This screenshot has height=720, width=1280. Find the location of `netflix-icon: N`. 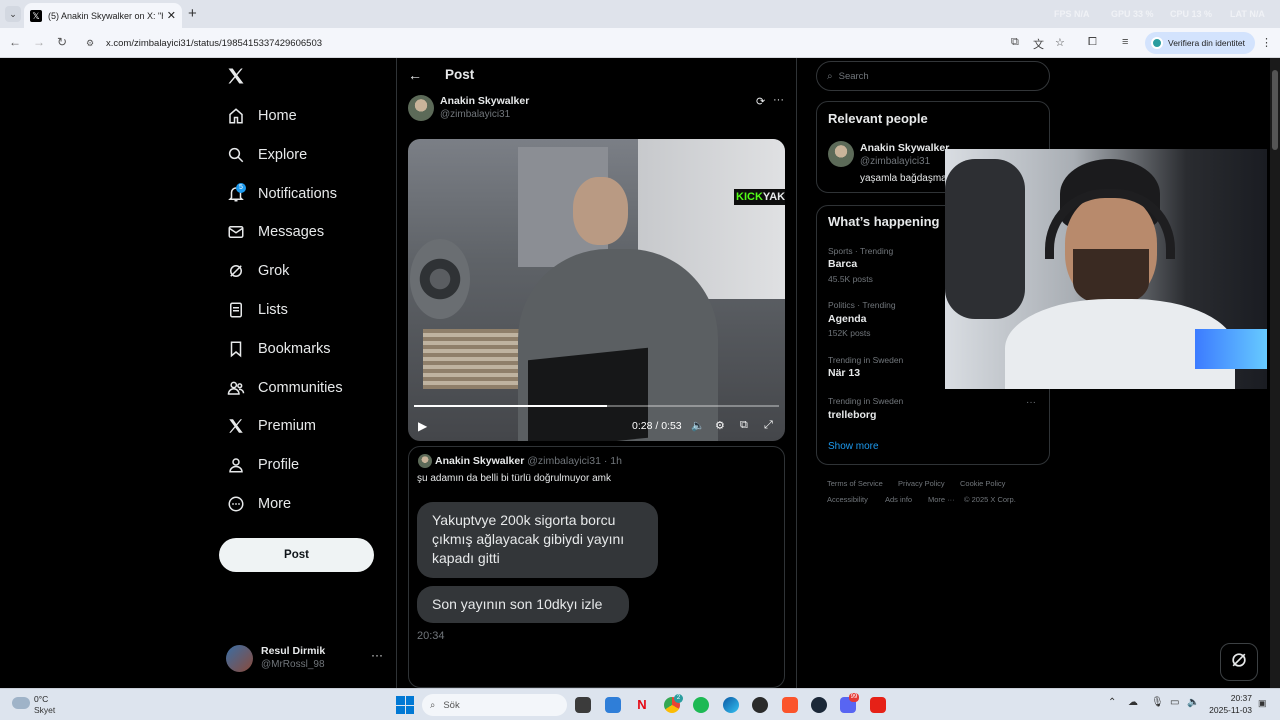

netflix-icon: N is located at coordinates (642, 705).